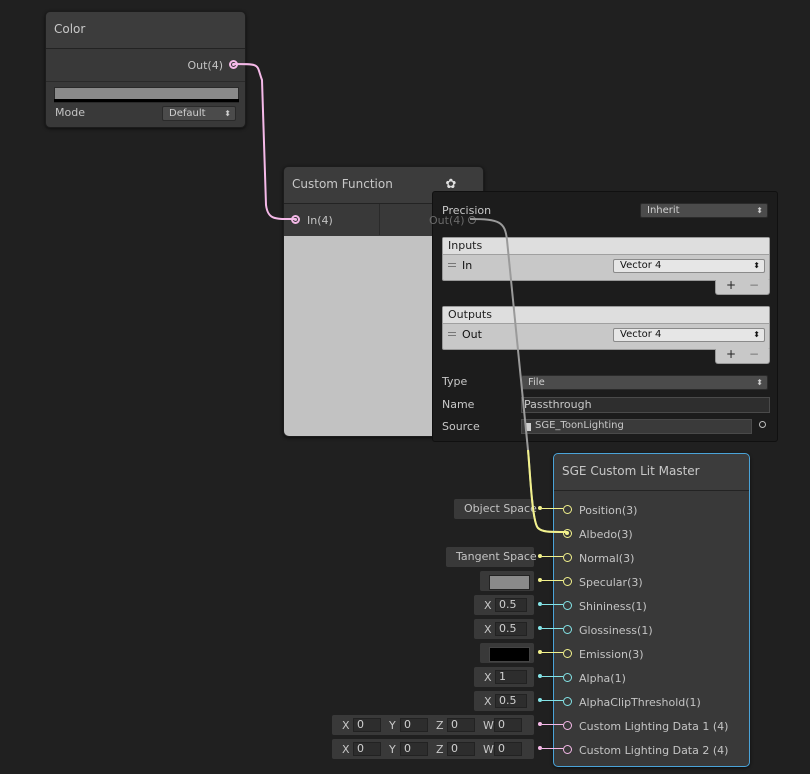 Image resolution: width=810 pixels, height=774 pixels. What do you see at coordinates (654, 726) in the screenshot?
I see `master-input-label: Custom Lighting Data 1 (4)` at bounding box center [654, 726].